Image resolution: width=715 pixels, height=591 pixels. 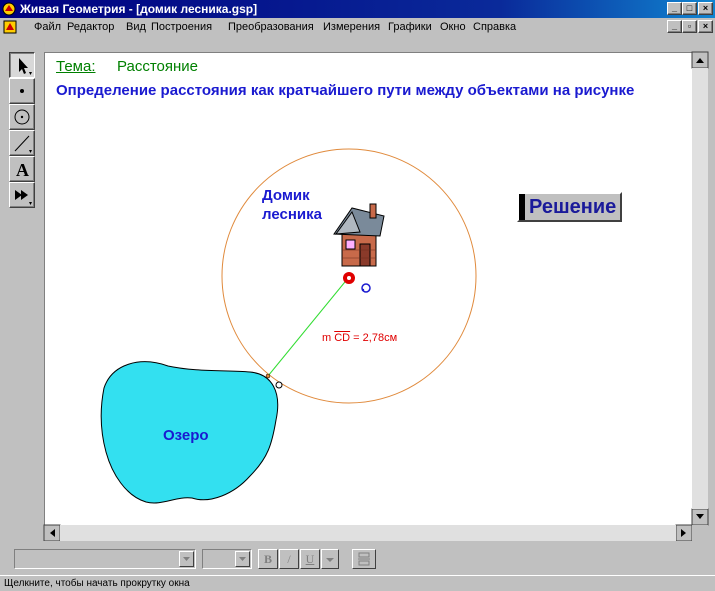 I want to click on scroll-corner, so click(x=700, y=533).